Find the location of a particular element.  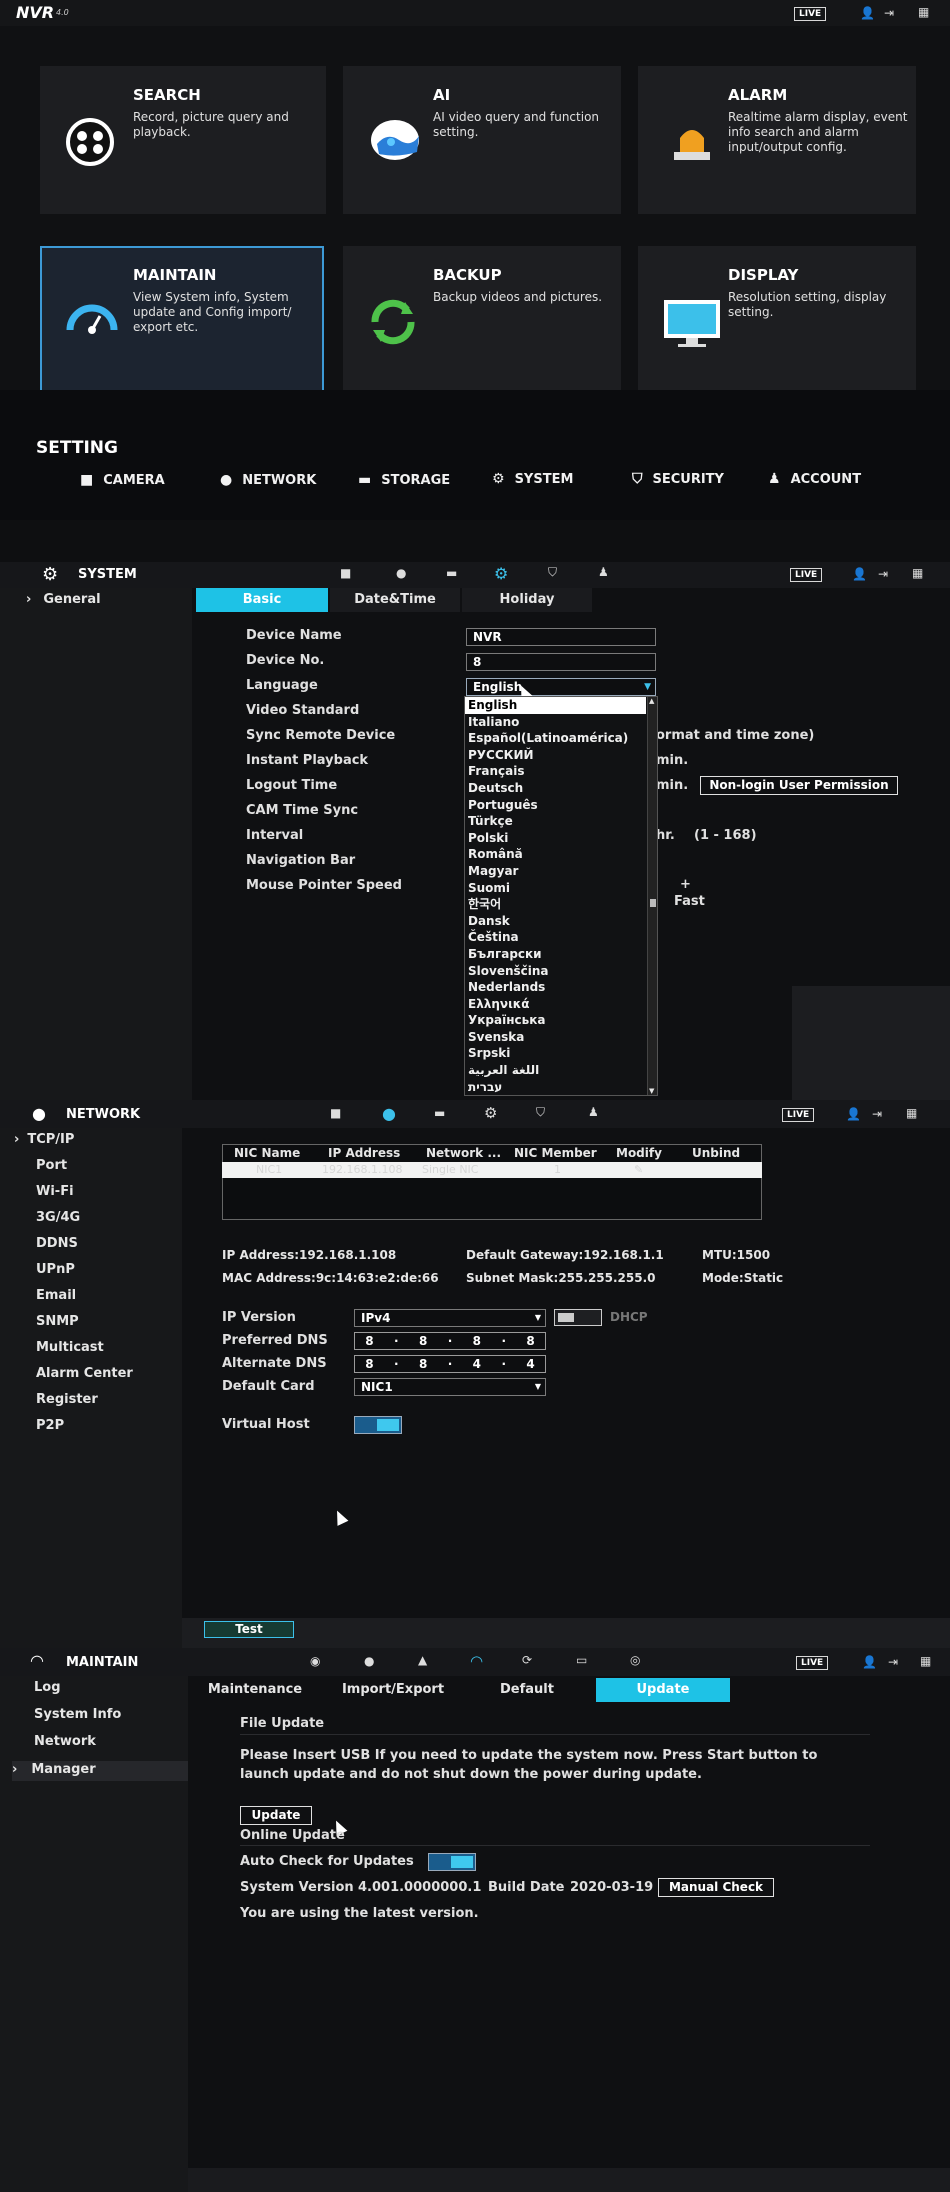

language-option: Türkçe is located at coordinates (555, 821).